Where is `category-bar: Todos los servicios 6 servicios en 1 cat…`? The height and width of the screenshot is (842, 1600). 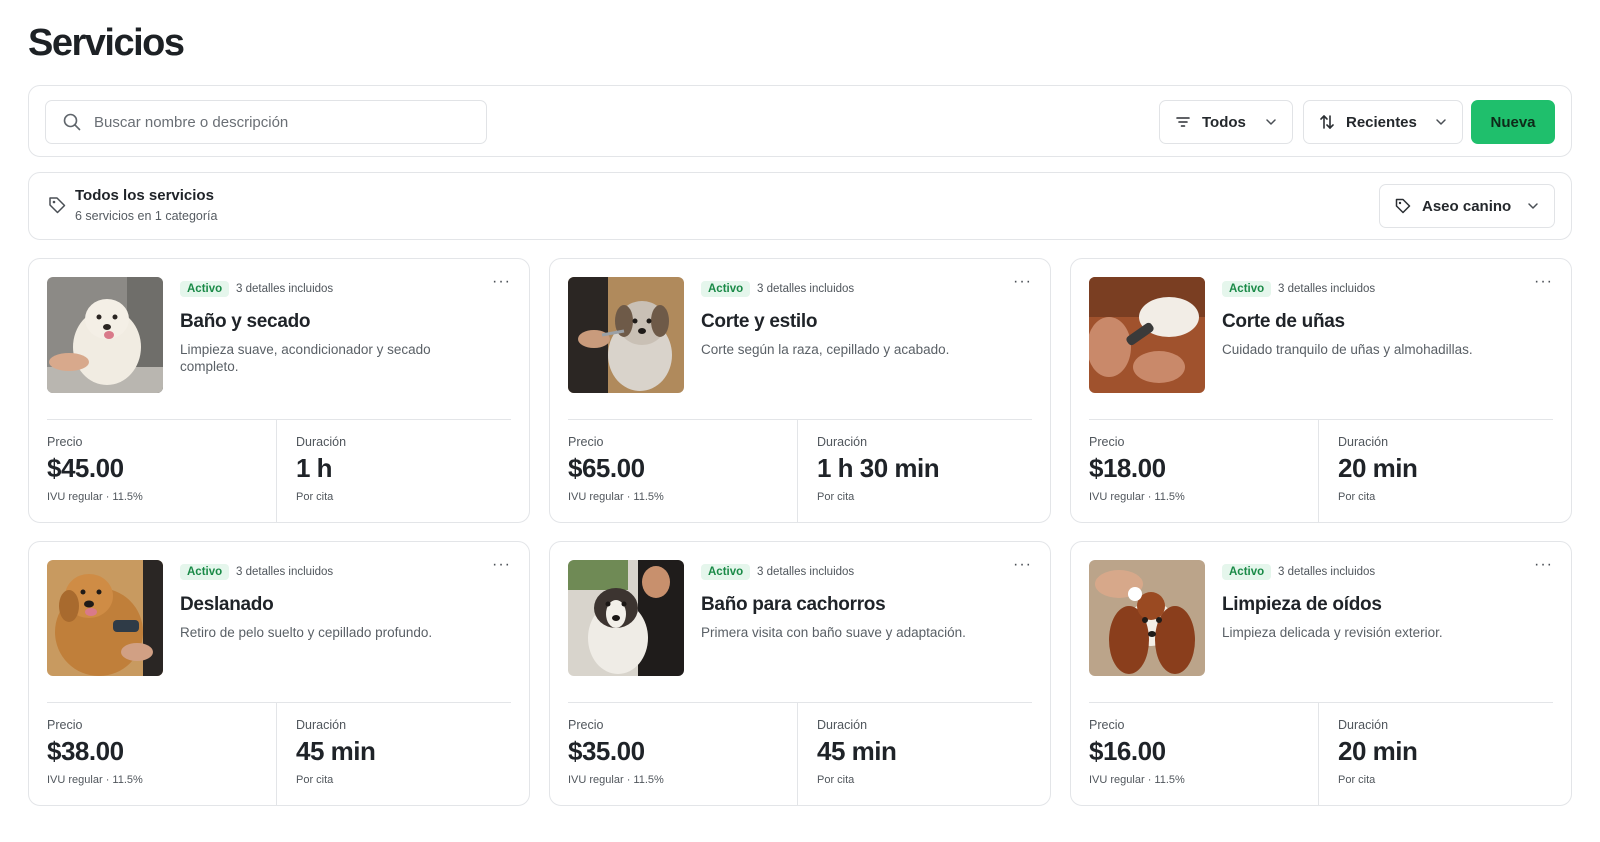
category-bar: Todos los servicios 6 servicios en 1 cat… is located at coordinates (800, 206).